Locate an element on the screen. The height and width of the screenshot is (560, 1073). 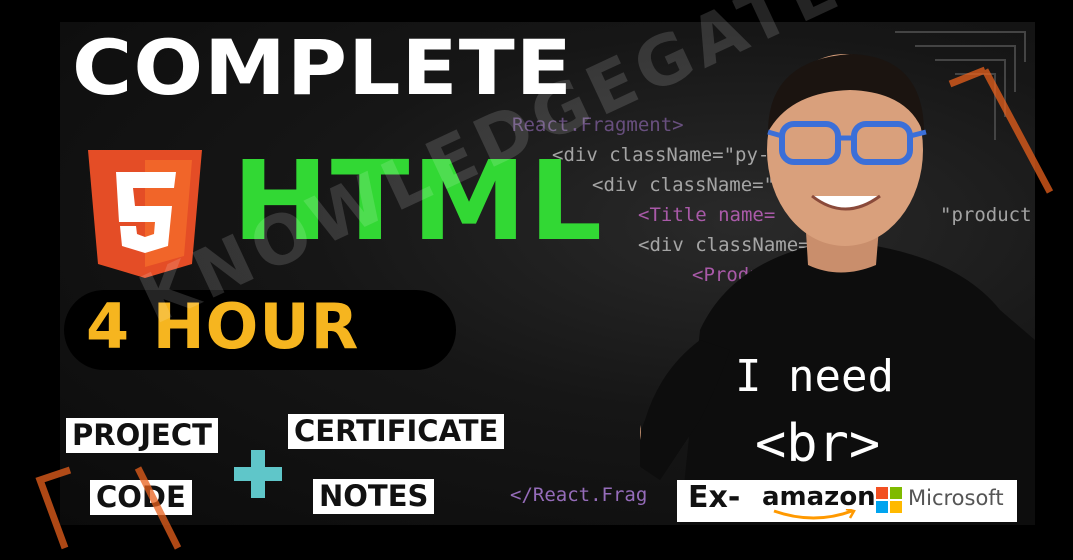
tag-notes: NOTES is located at coordinates (374, 496).